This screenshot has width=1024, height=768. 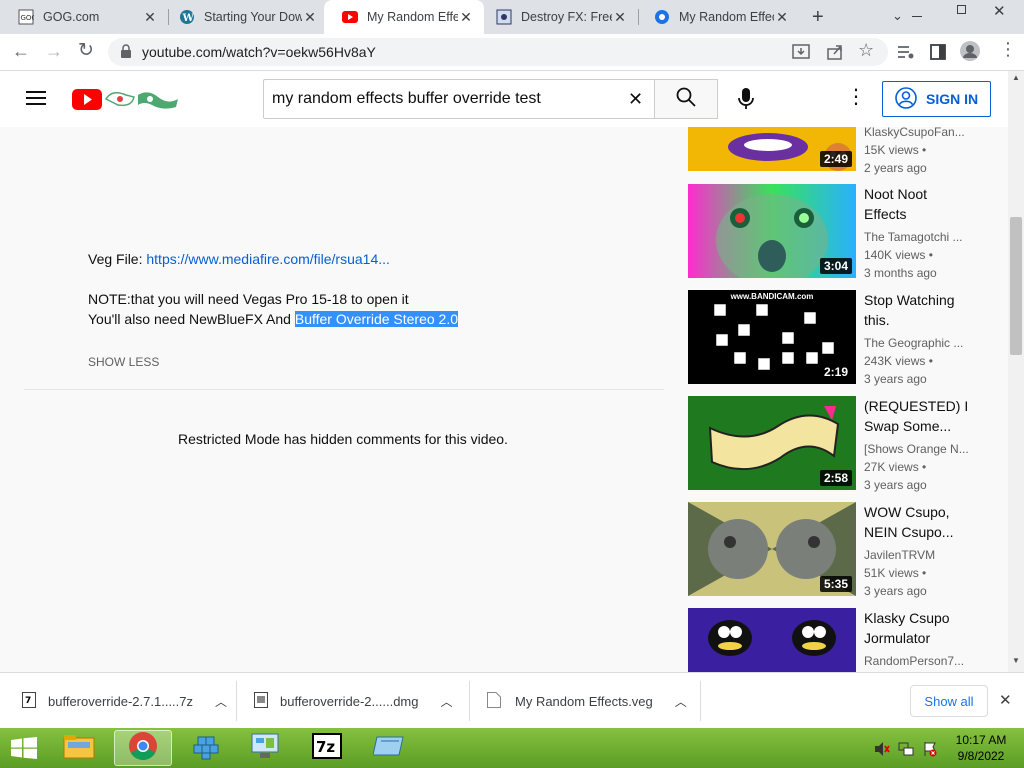 I want to click on view-count: 27K views •, so click(x=895, y=467).